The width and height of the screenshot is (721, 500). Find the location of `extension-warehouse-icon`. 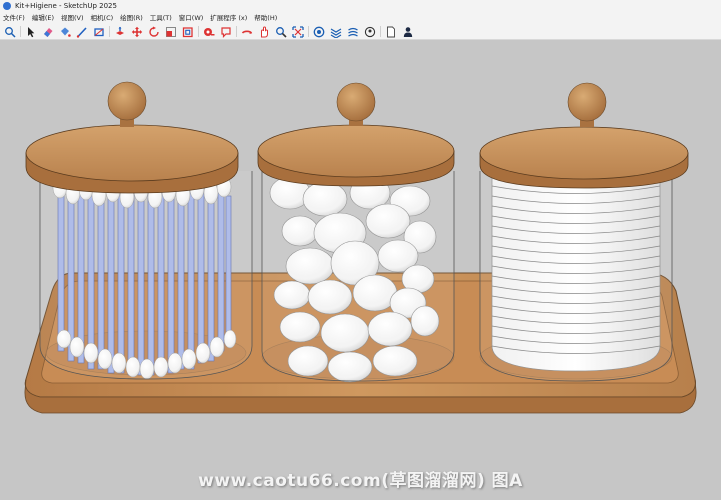

extension-warehouse-icon is located at coordinates (335, 31).